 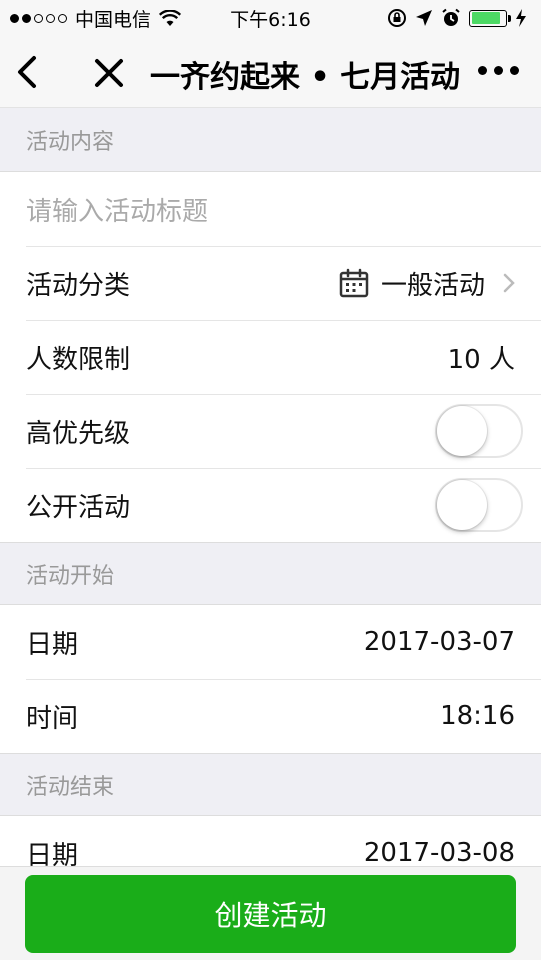 What do you see at coordinates (170, 17) in the screenshot?
I see `wifi-icon` at bounding box center [170, 17].